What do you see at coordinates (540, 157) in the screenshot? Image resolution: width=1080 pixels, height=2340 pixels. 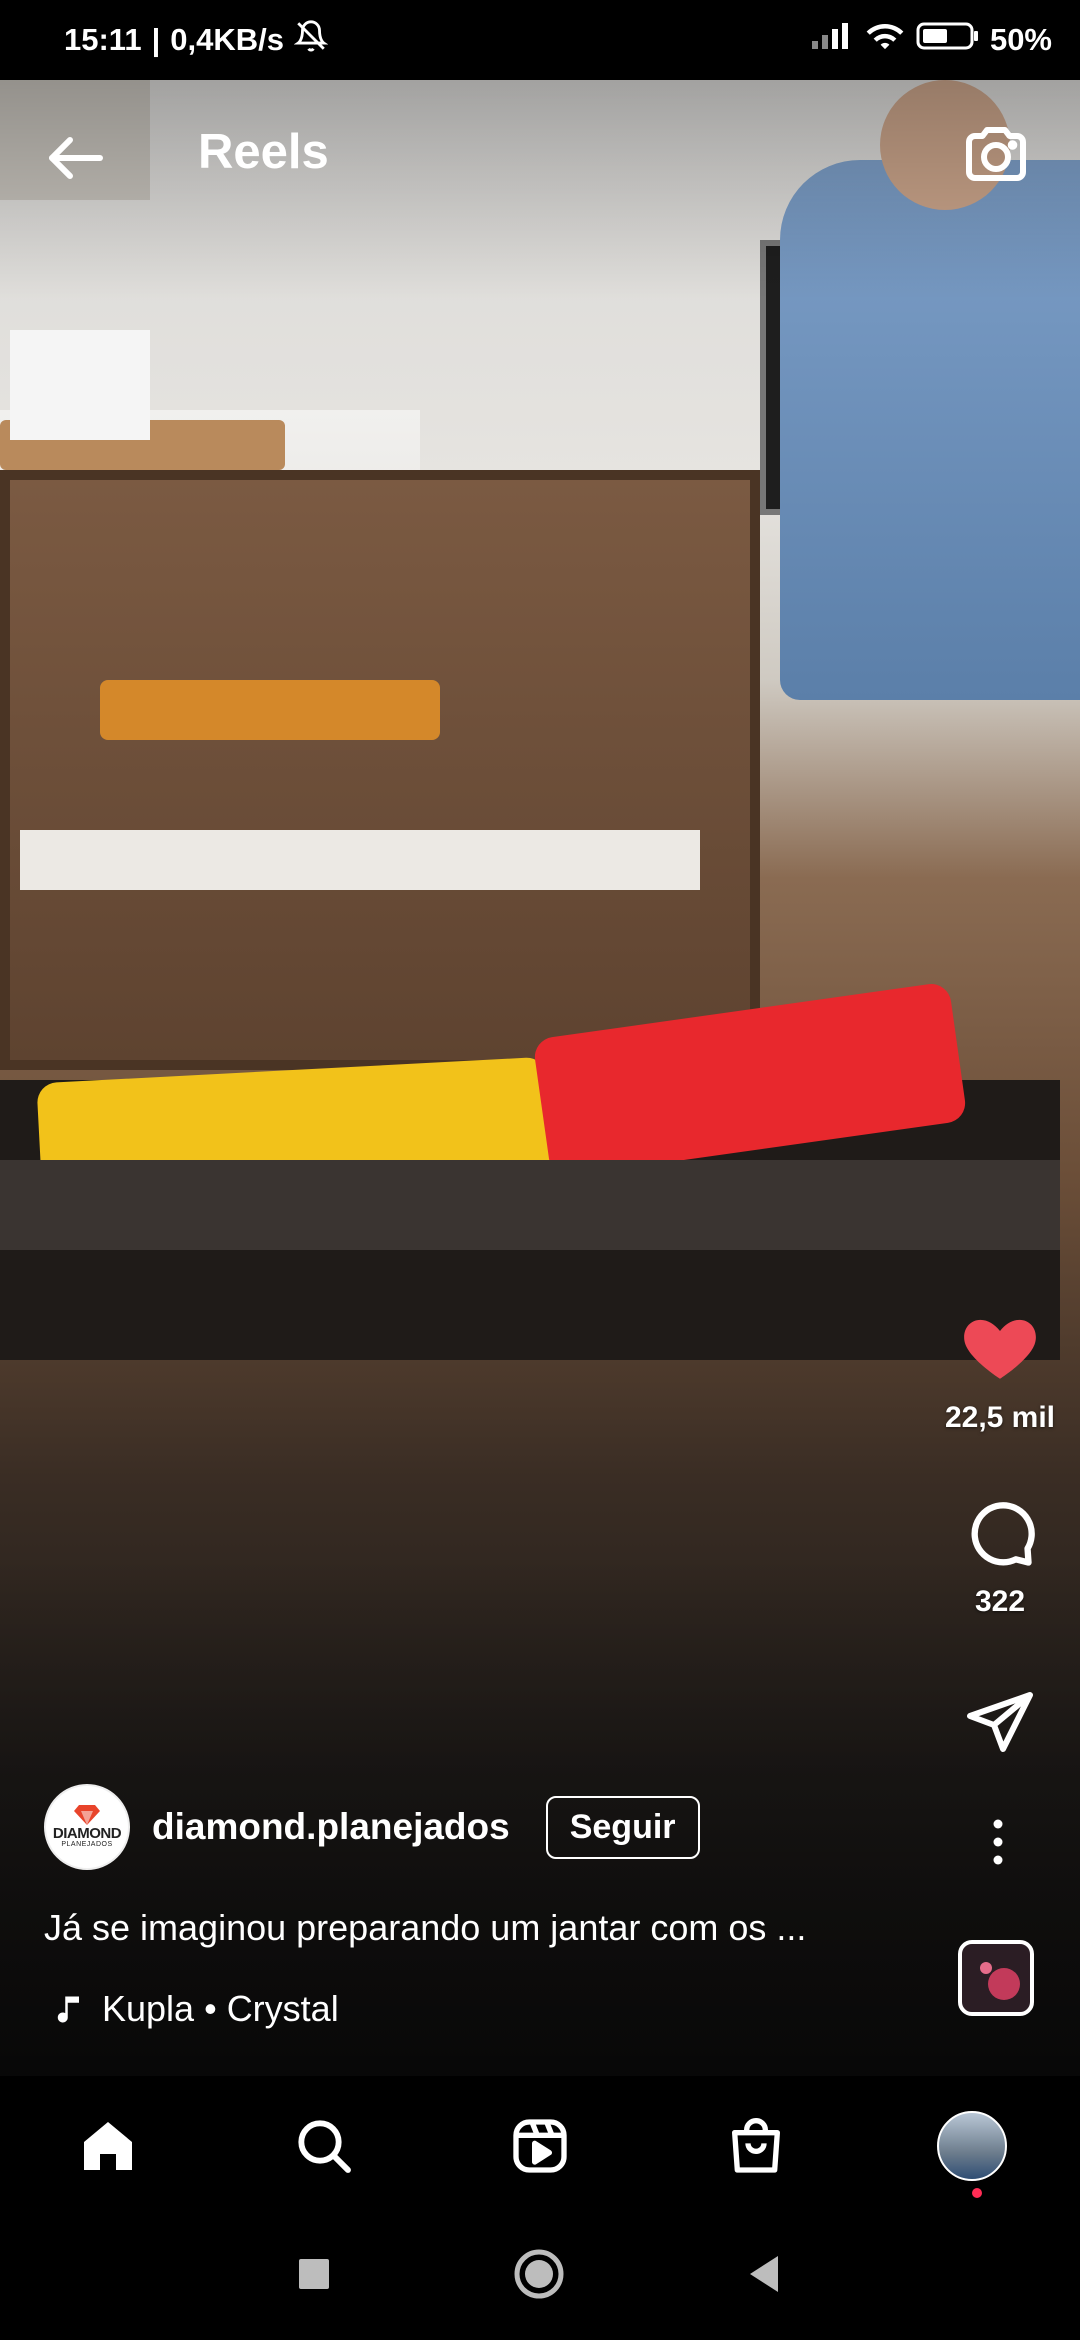 I see `reels-header: Reels` at bounding box center [540, 157].